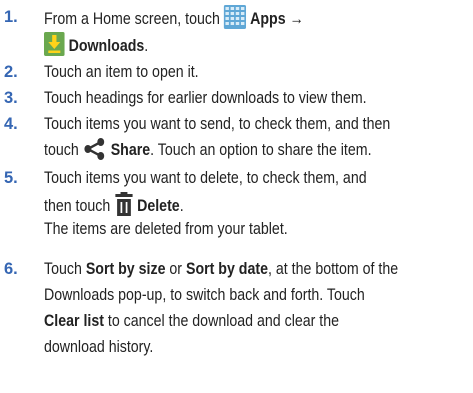 The image size is (473, 393). What do you see at coordinates (11, 124) in the screenshot?
I see `step-number: 4.` at bounding box center [11, 124].